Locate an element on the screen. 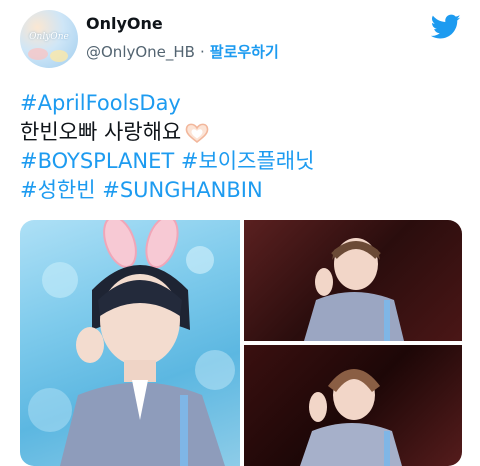 The width and height of the screenshot is (480, 466). avatar: OnlyOne is located at coordinates (49, 39).